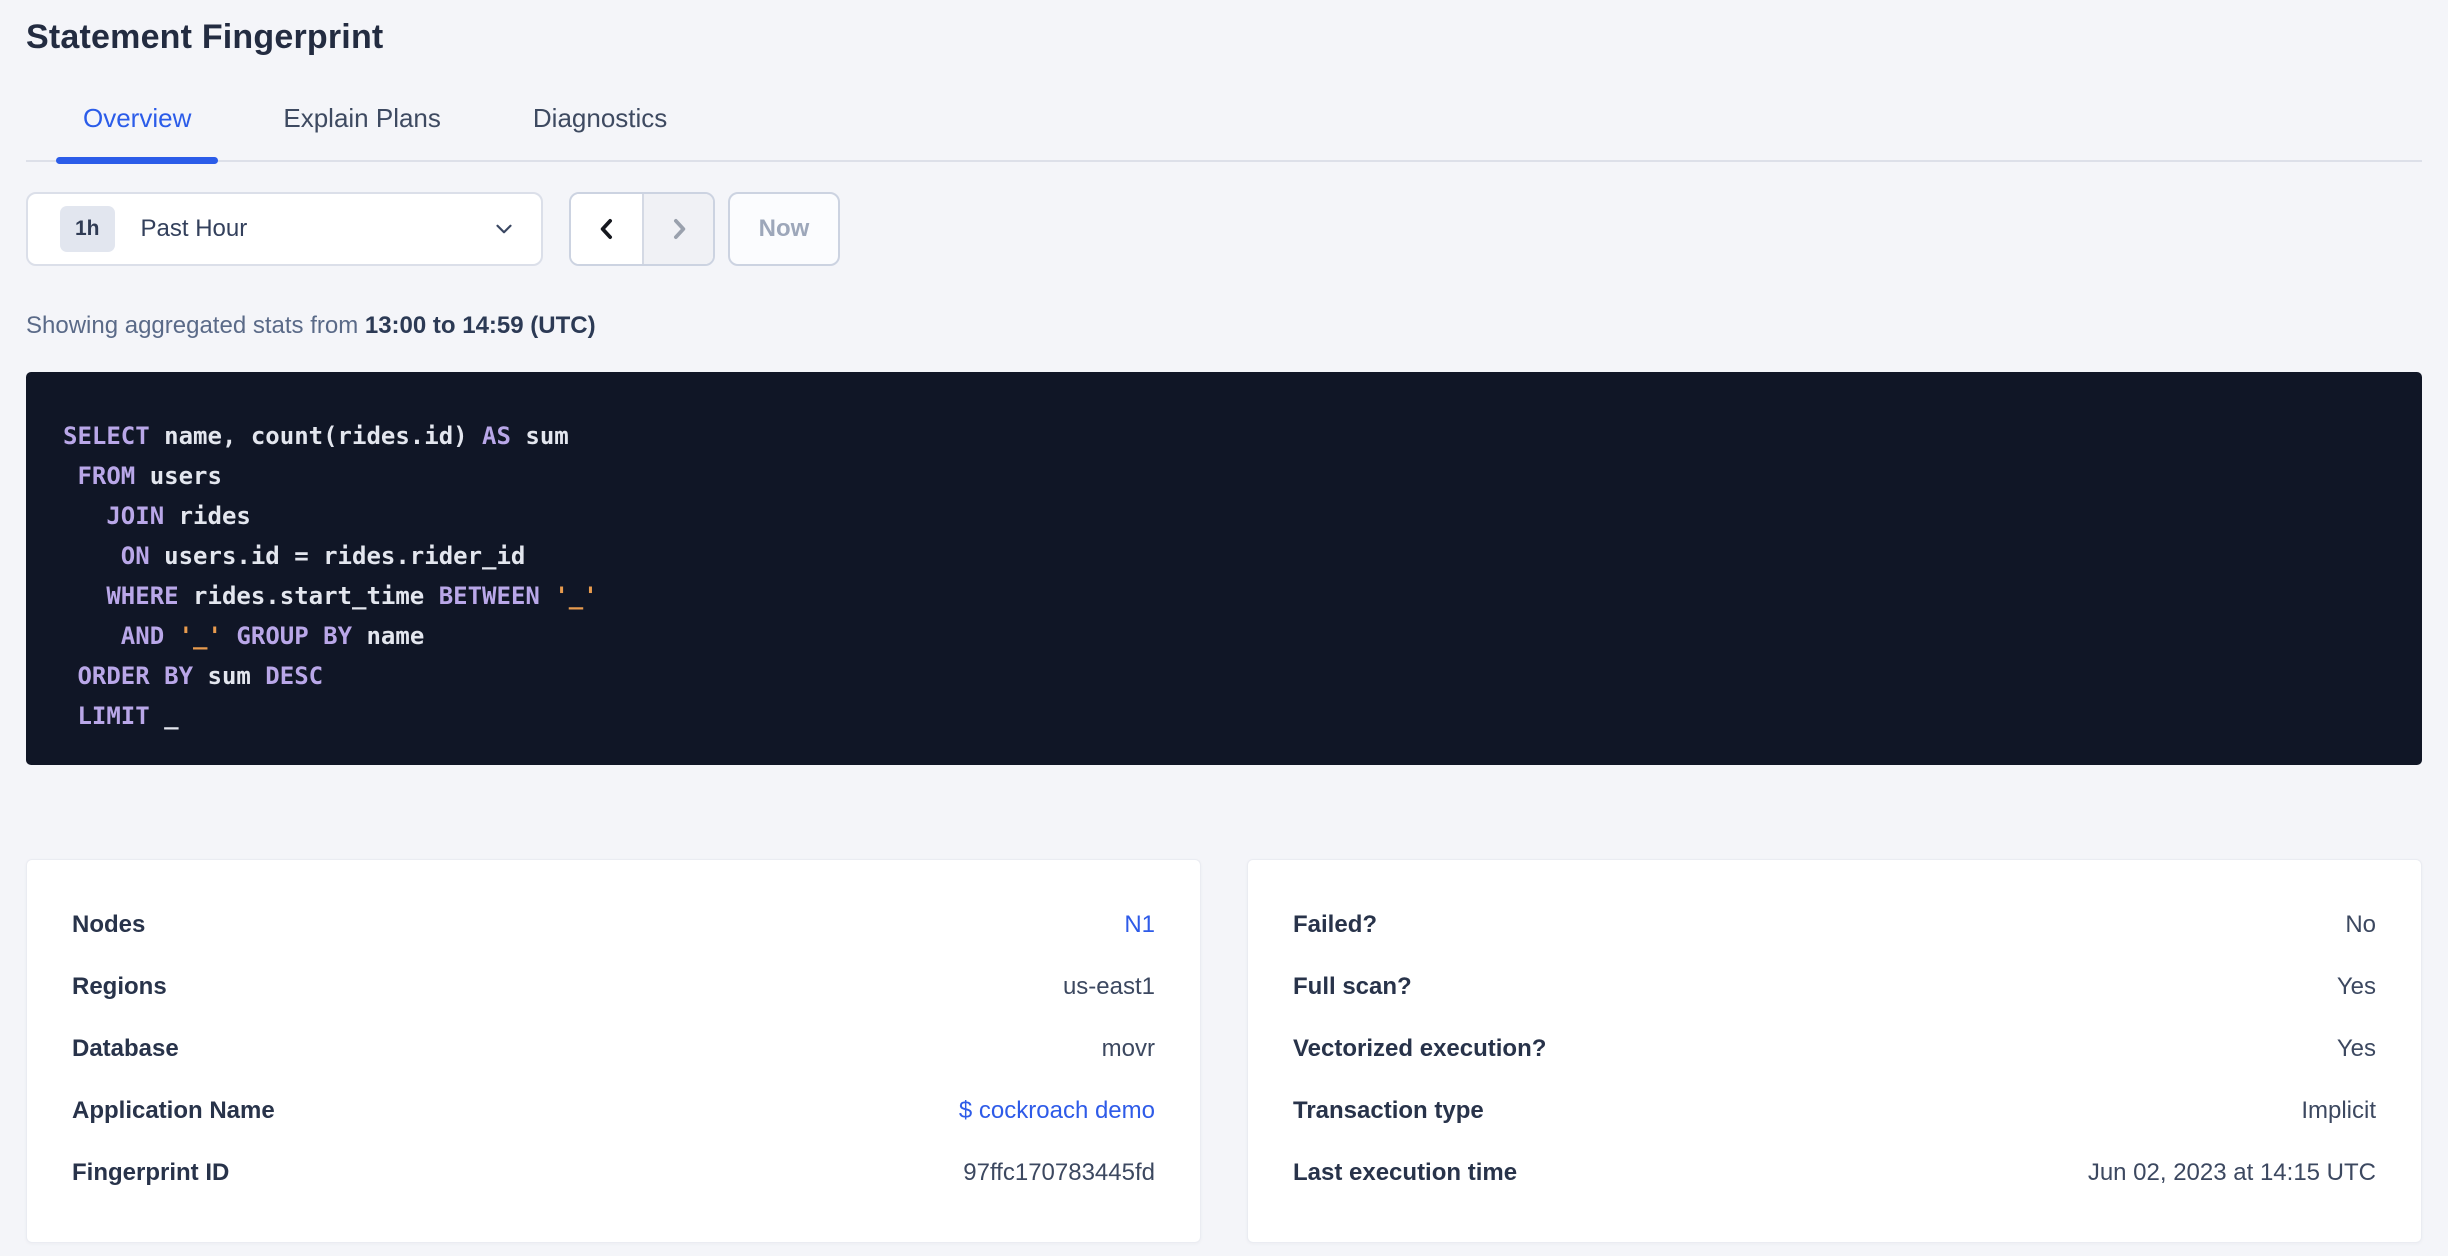 This screenshot has width=2448, height=1256. I want to click on info-value: 97ffc170783445fd, so click(1059, 1172).